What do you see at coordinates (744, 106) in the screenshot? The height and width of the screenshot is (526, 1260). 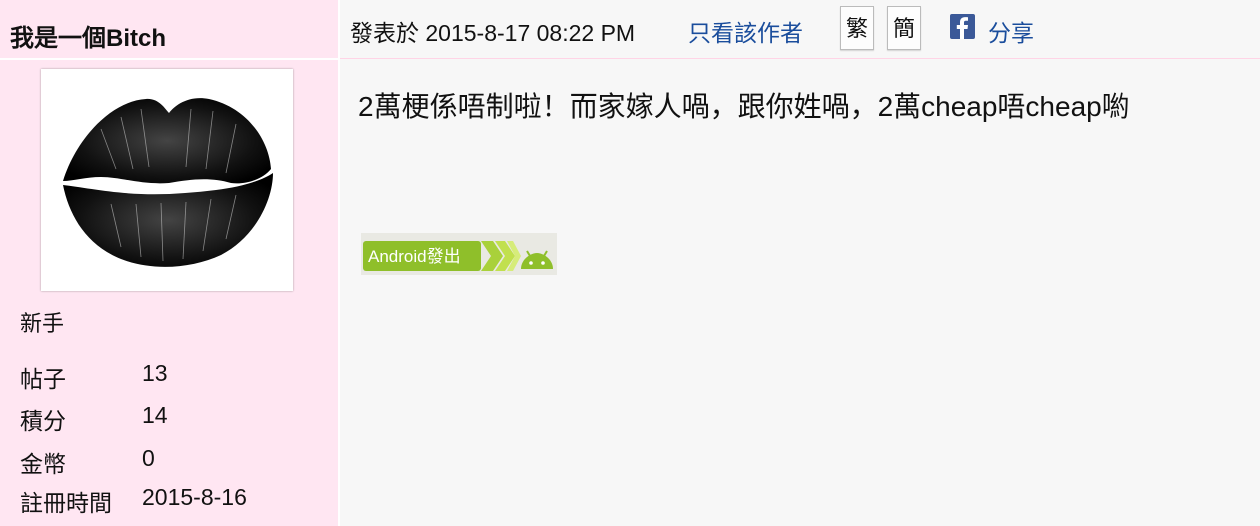 I see `post-content: 2萬梗係唔制啦！而家嫁人喎，跟你姓喎，2萬cheap唔cheap喲` at bounding box center [744, 106].